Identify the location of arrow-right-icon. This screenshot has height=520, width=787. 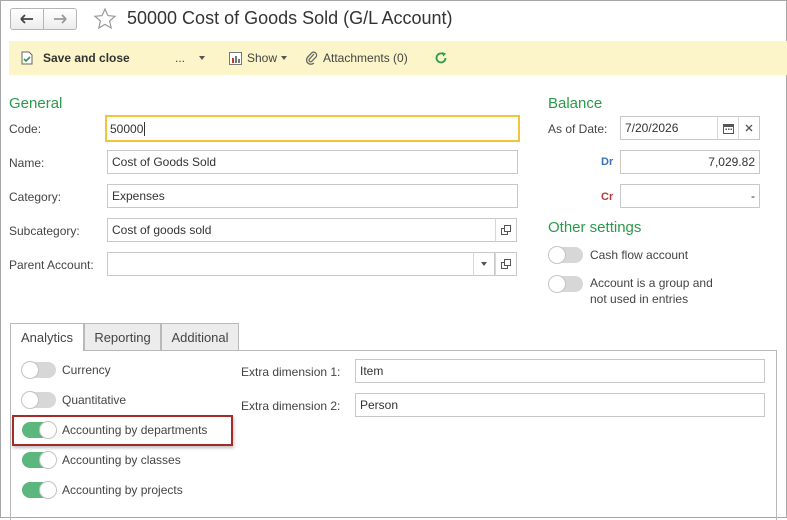
(60, 19).